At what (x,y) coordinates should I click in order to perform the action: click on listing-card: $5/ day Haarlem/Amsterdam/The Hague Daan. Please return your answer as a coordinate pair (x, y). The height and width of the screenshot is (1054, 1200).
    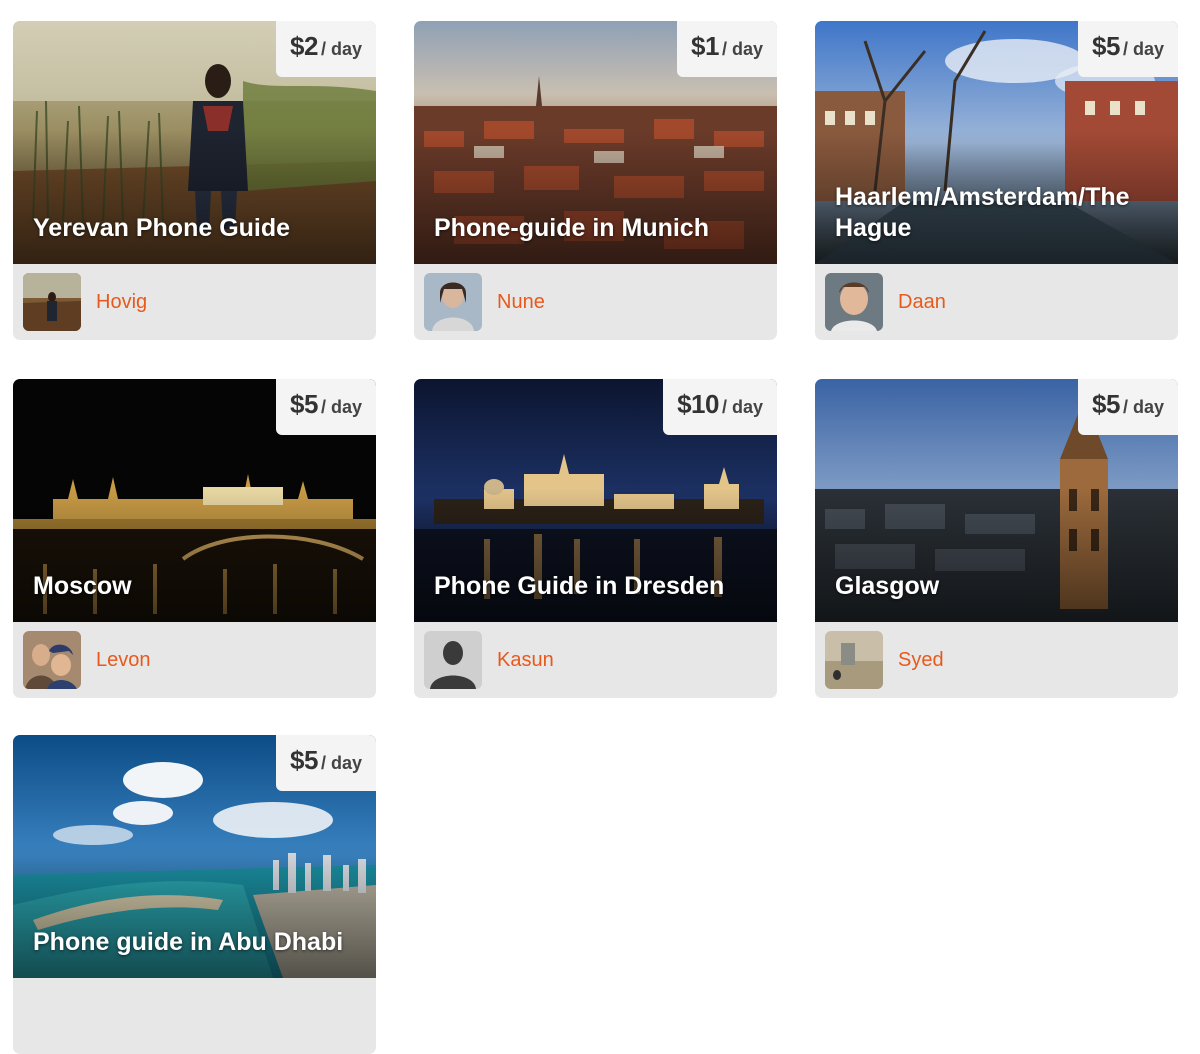
    Looking at the image, I should click on (996, 180).